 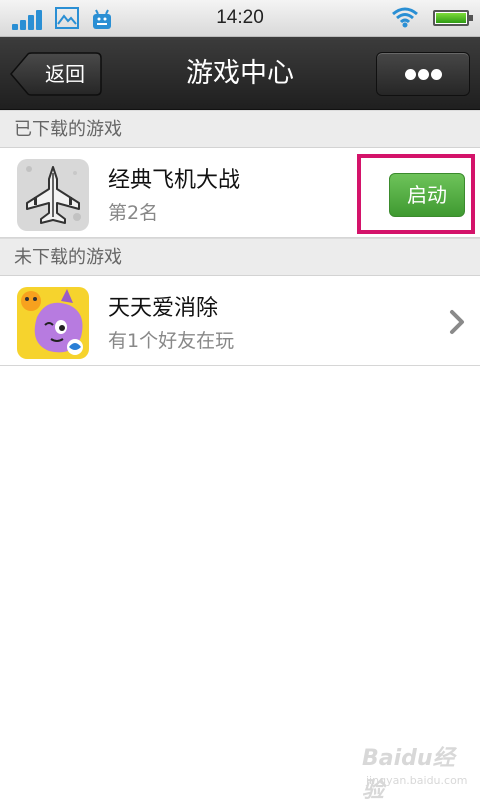 I want to click on nav-bar: 返回 游戏中心, so click(x=240, y=73).